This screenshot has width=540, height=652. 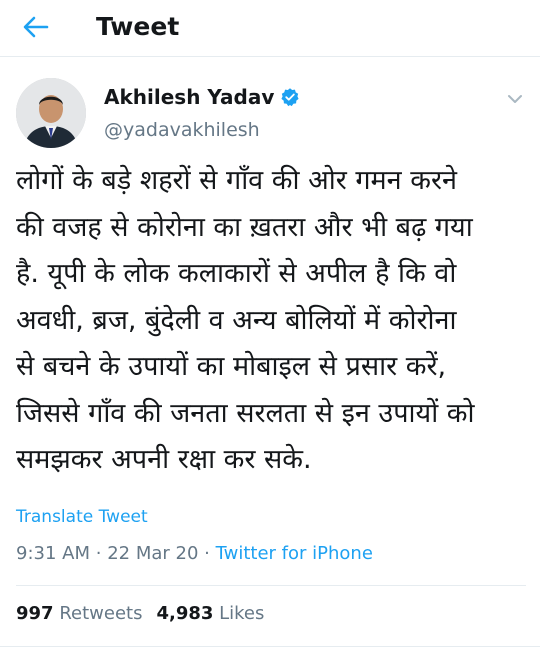 What do you see at coordinates (35, 613) in the screenshot?
I see `retweets-count: 997` at bounding box center [35, 613].